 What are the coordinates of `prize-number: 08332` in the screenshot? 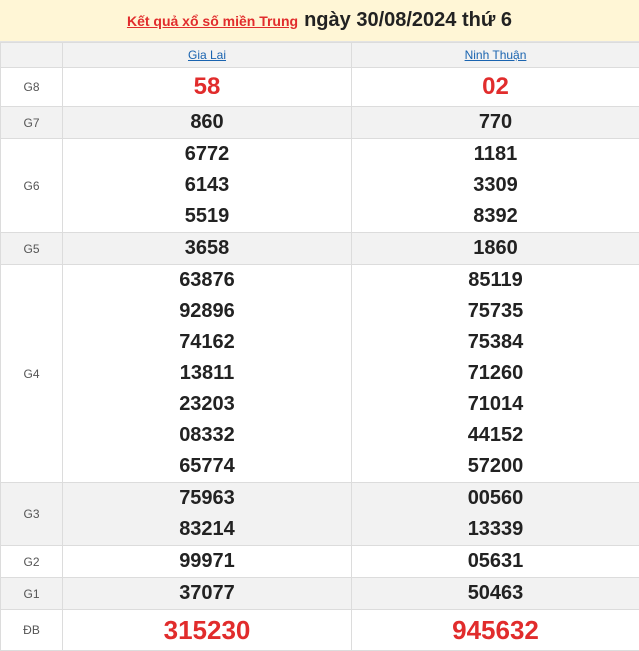 It's located at (207, 435).